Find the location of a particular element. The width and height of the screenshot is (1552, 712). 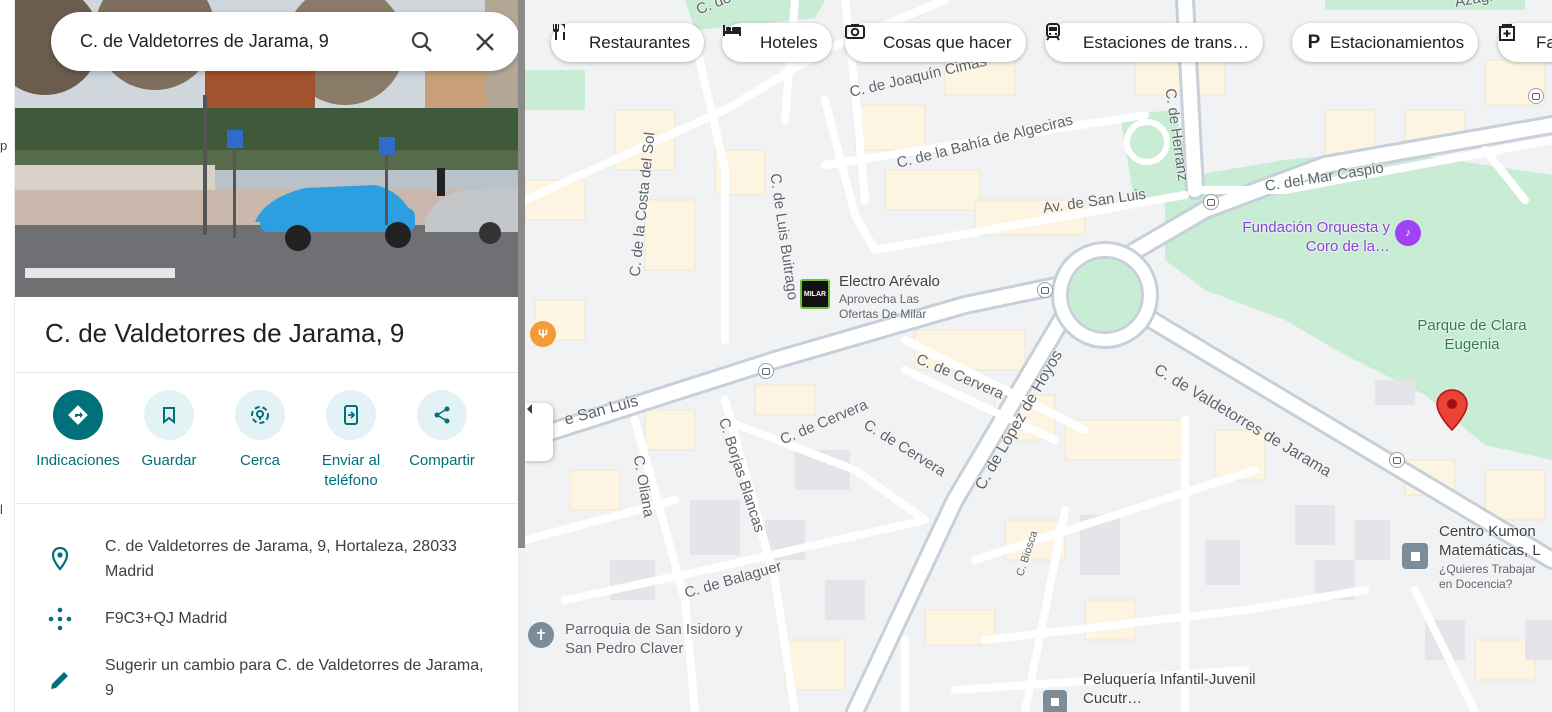

restaurant-poi-icon: Ψ is located at coordinates (543, 334).